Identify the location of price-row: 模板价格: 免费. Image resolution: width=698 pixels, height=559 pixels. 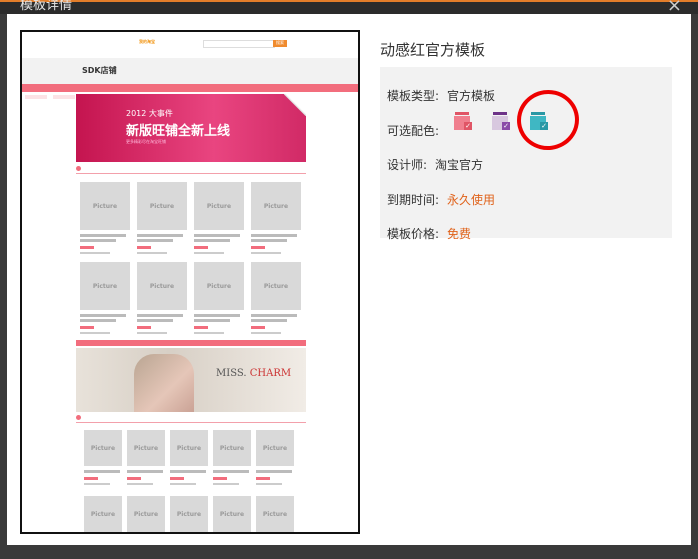
(429, 233).